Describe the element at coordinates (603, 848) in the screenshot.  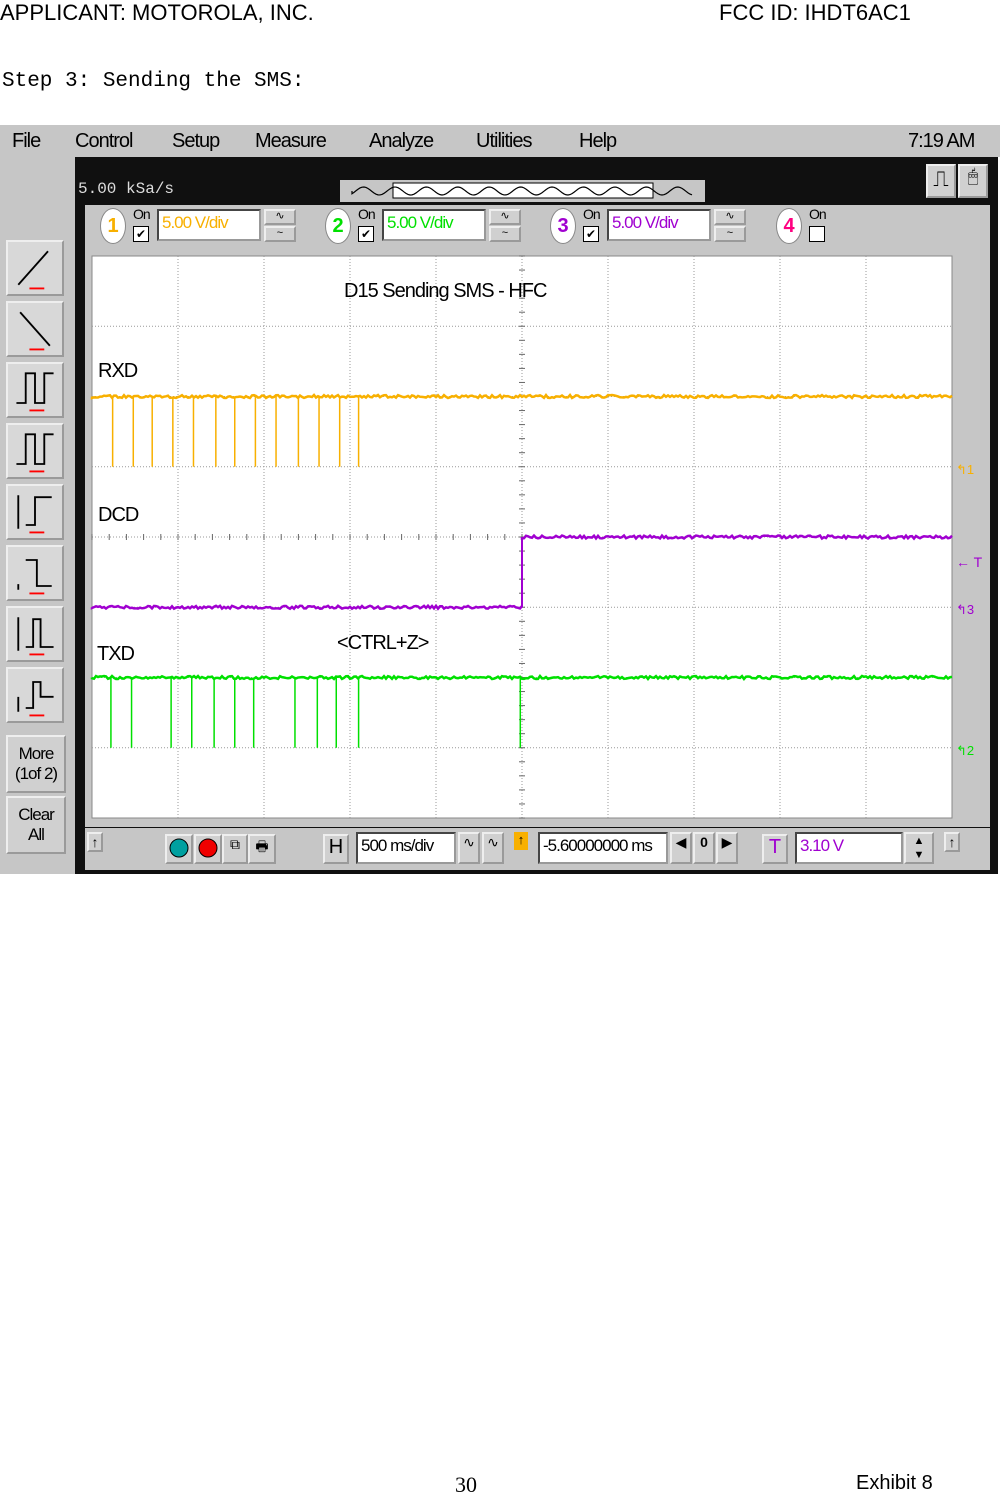
I see `delay-field: -5.60000000 ms` at that location.